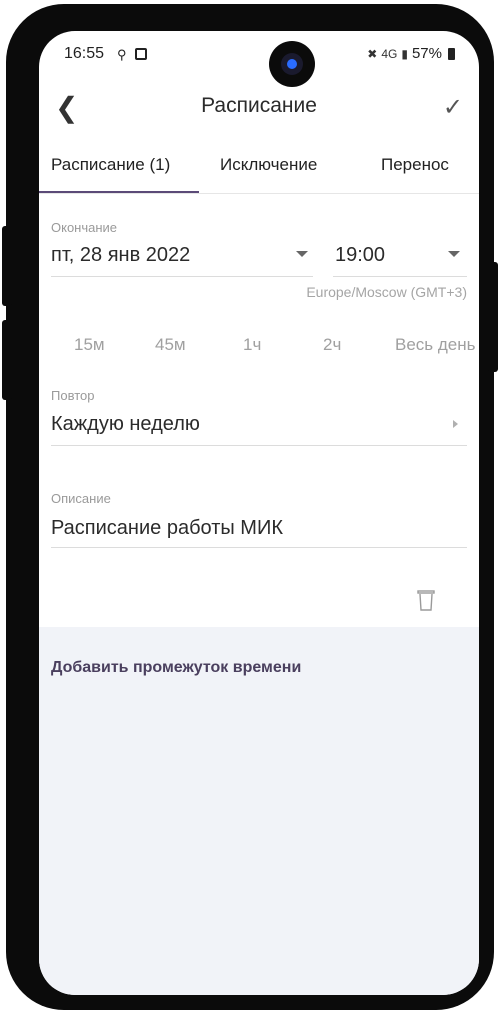  I want to click on end-date-select: пт, 28 янв 2022, so click(120, 255).